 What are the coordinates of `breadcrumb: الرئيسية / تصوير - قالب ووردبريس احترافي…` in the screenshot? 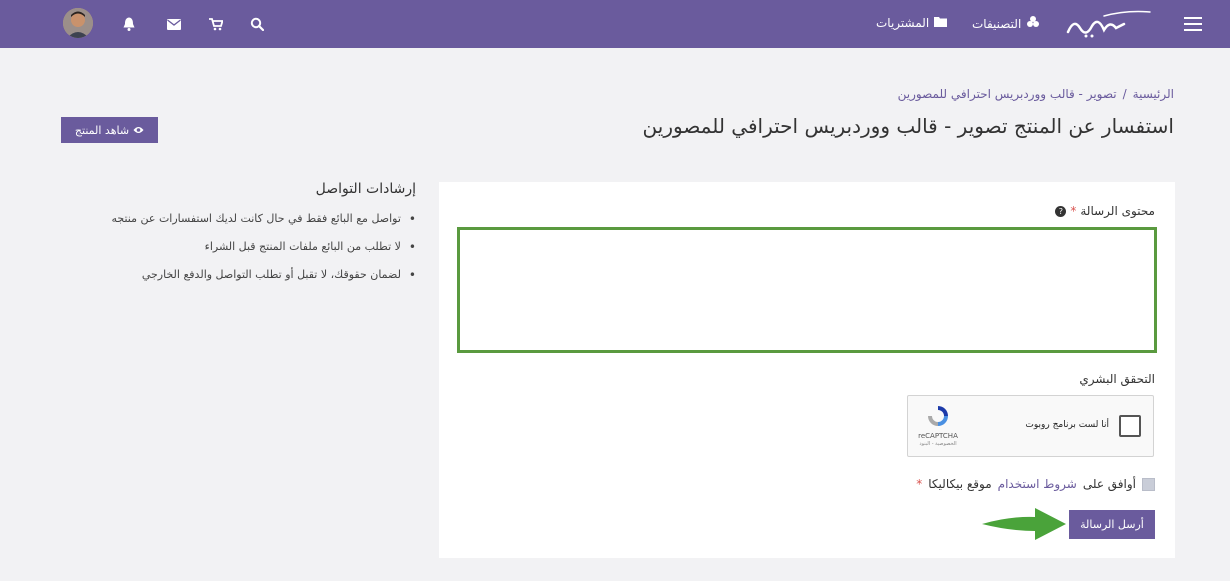 It's located at (1036, 94).